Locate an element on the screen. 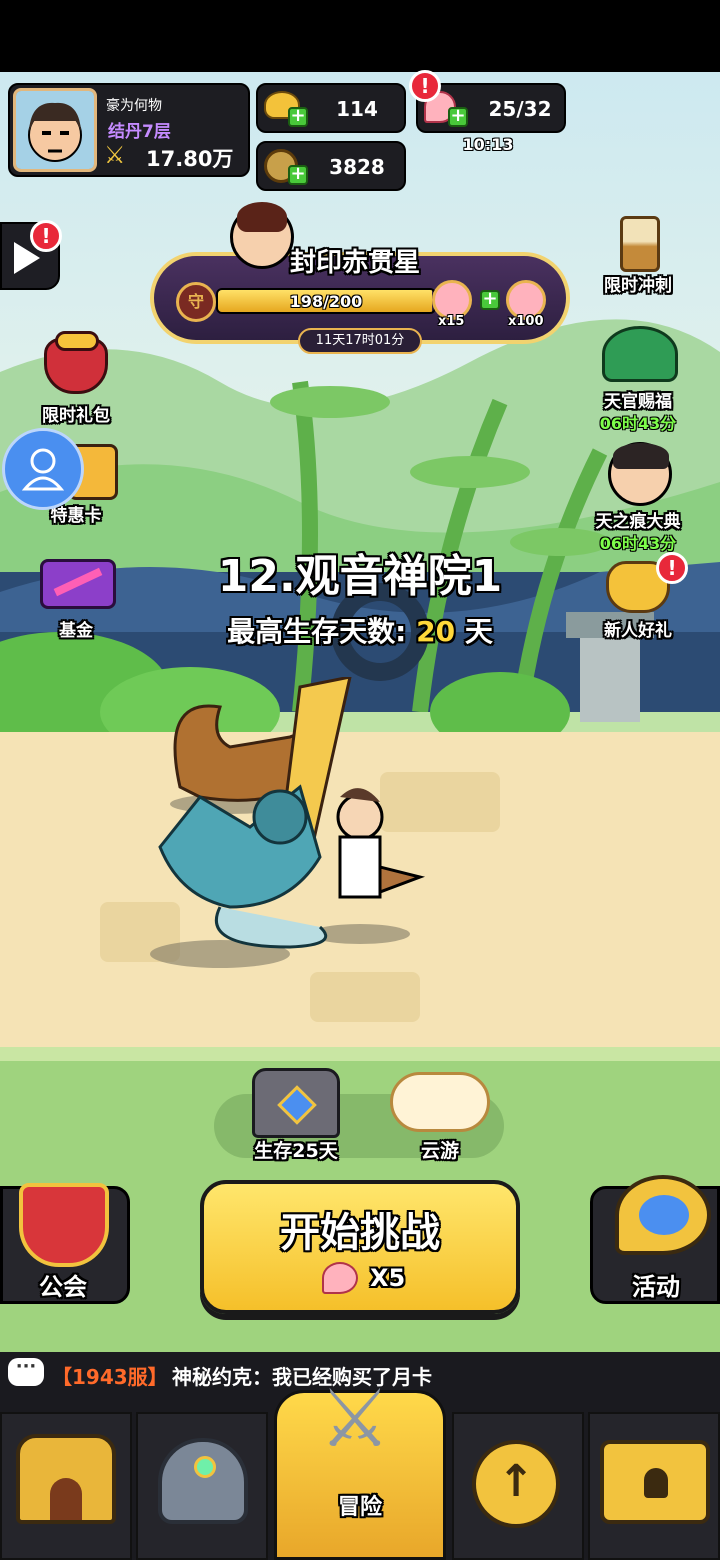  cloud-travel-button: 云游 is located at coordinates (440, 1114).